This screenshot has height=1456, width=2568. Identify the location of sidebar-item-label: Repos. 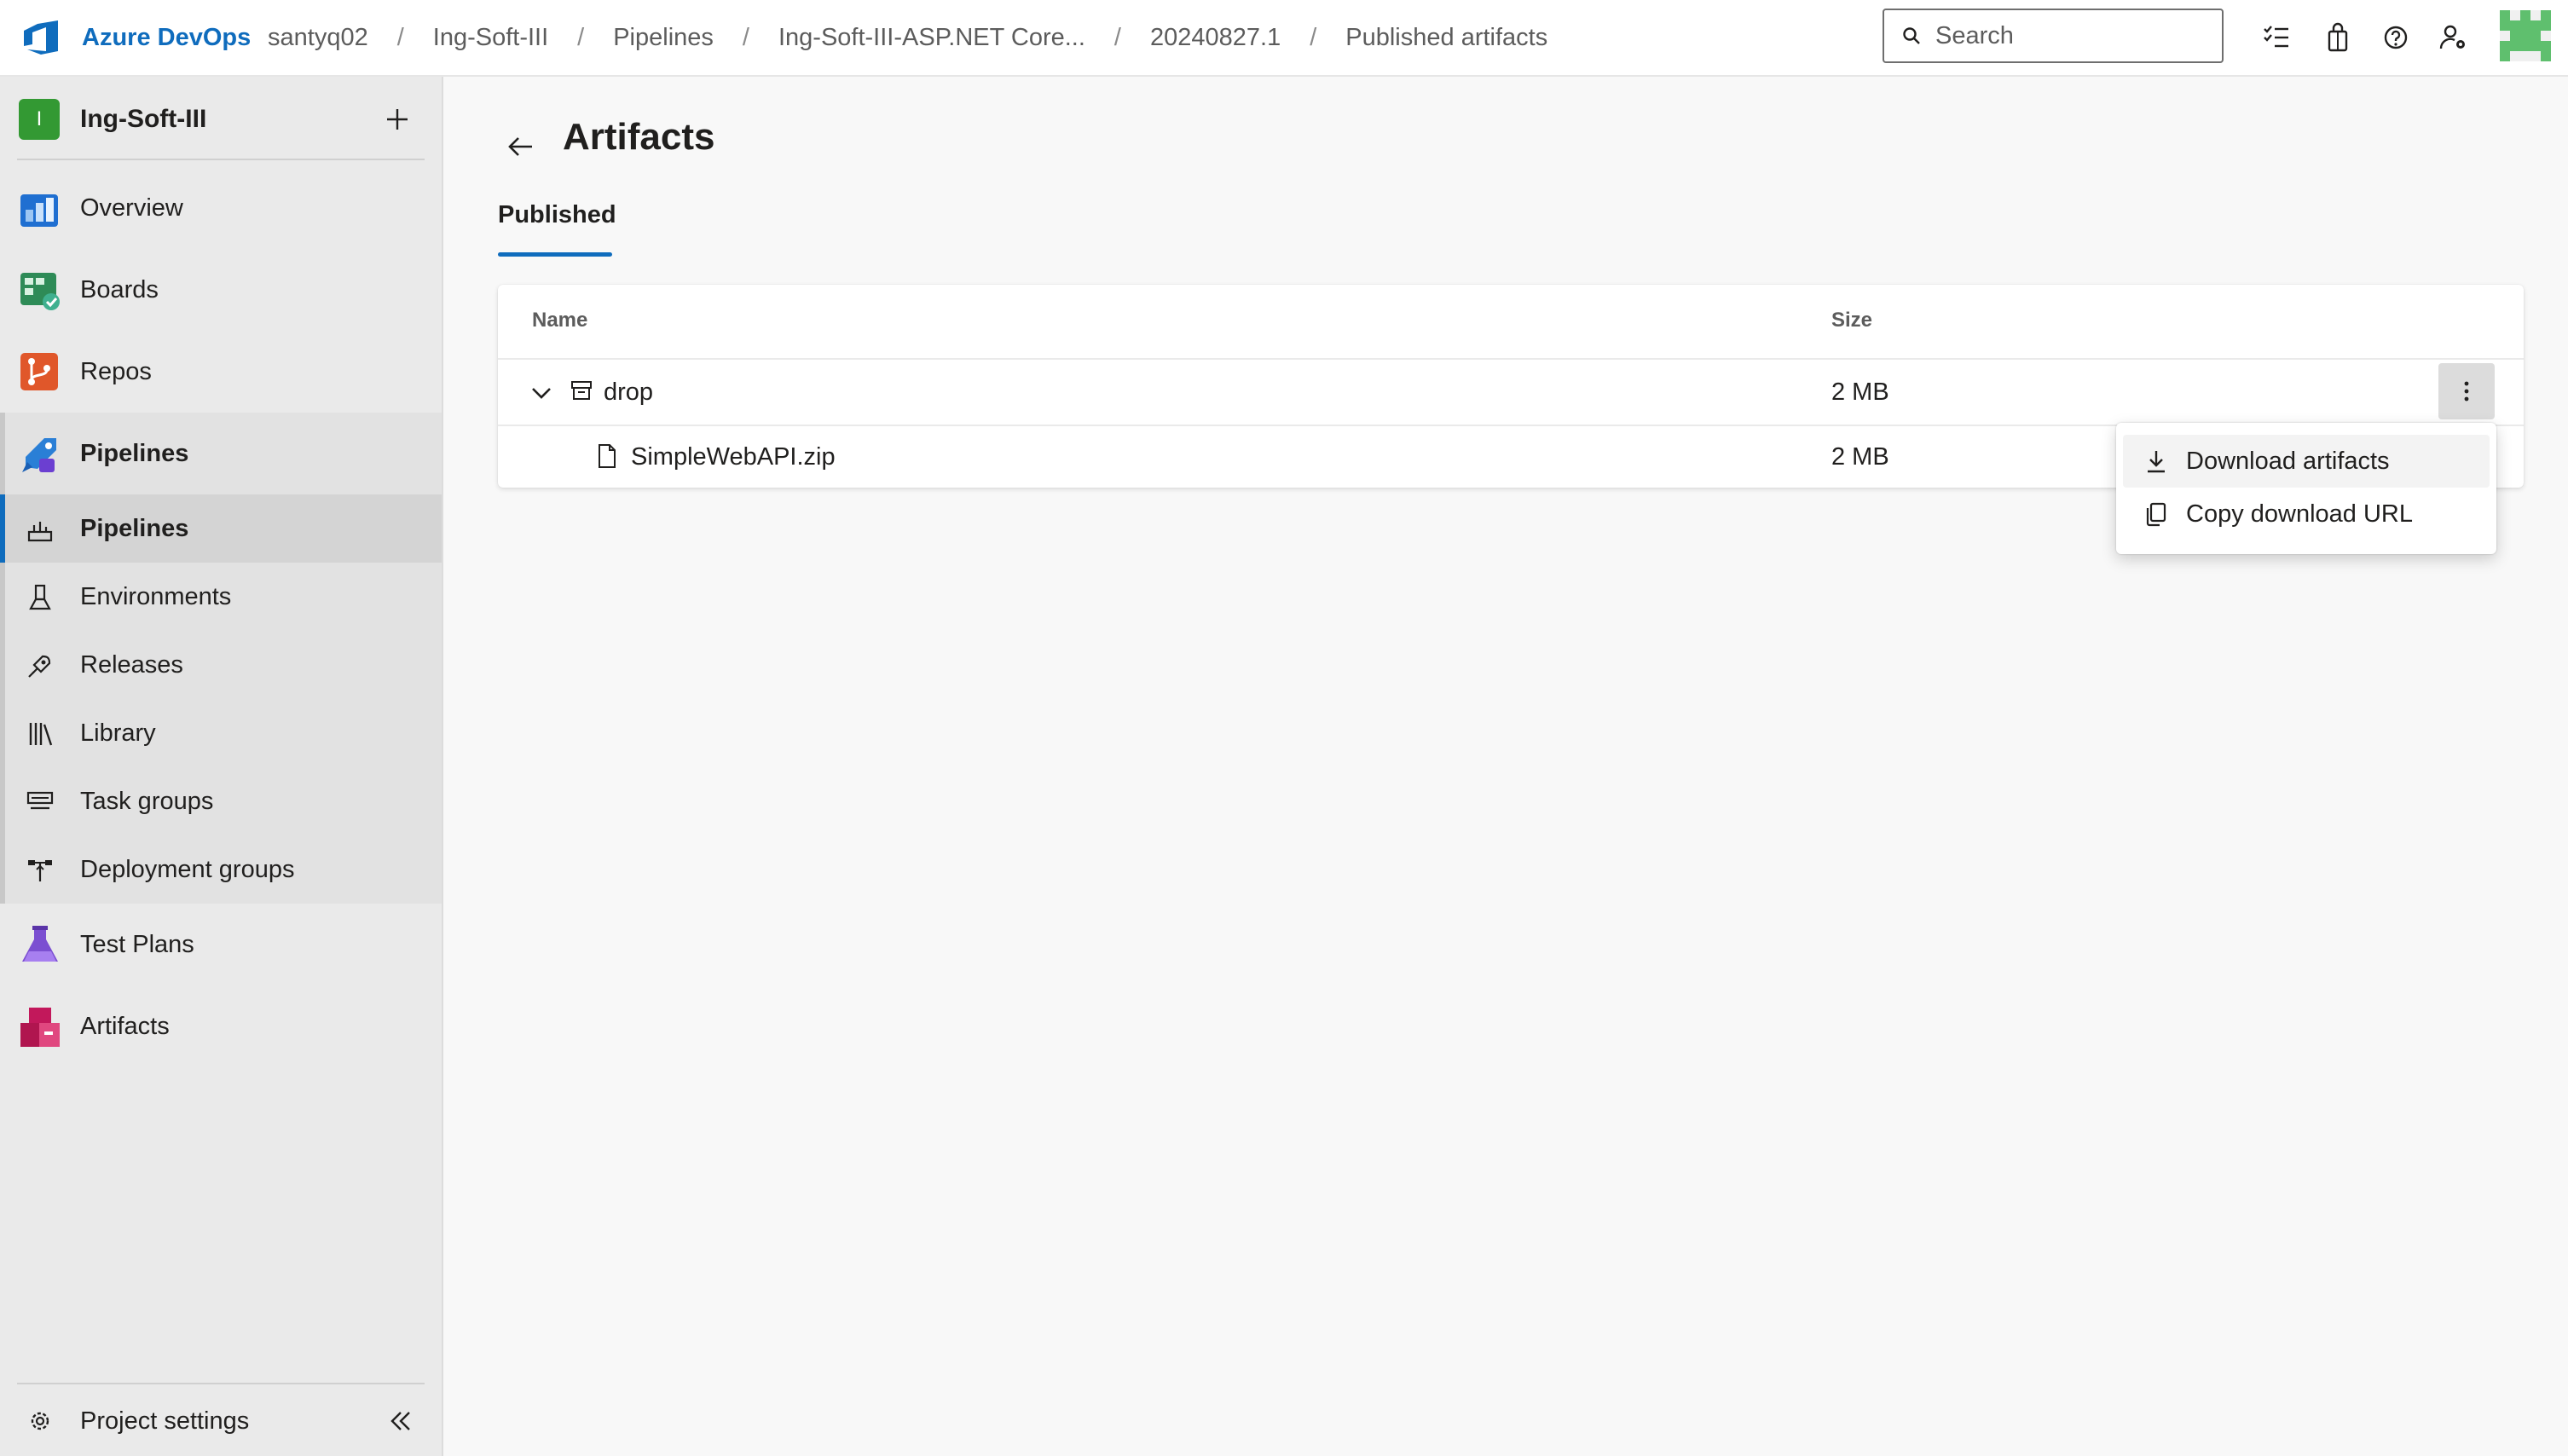
(116, 371).